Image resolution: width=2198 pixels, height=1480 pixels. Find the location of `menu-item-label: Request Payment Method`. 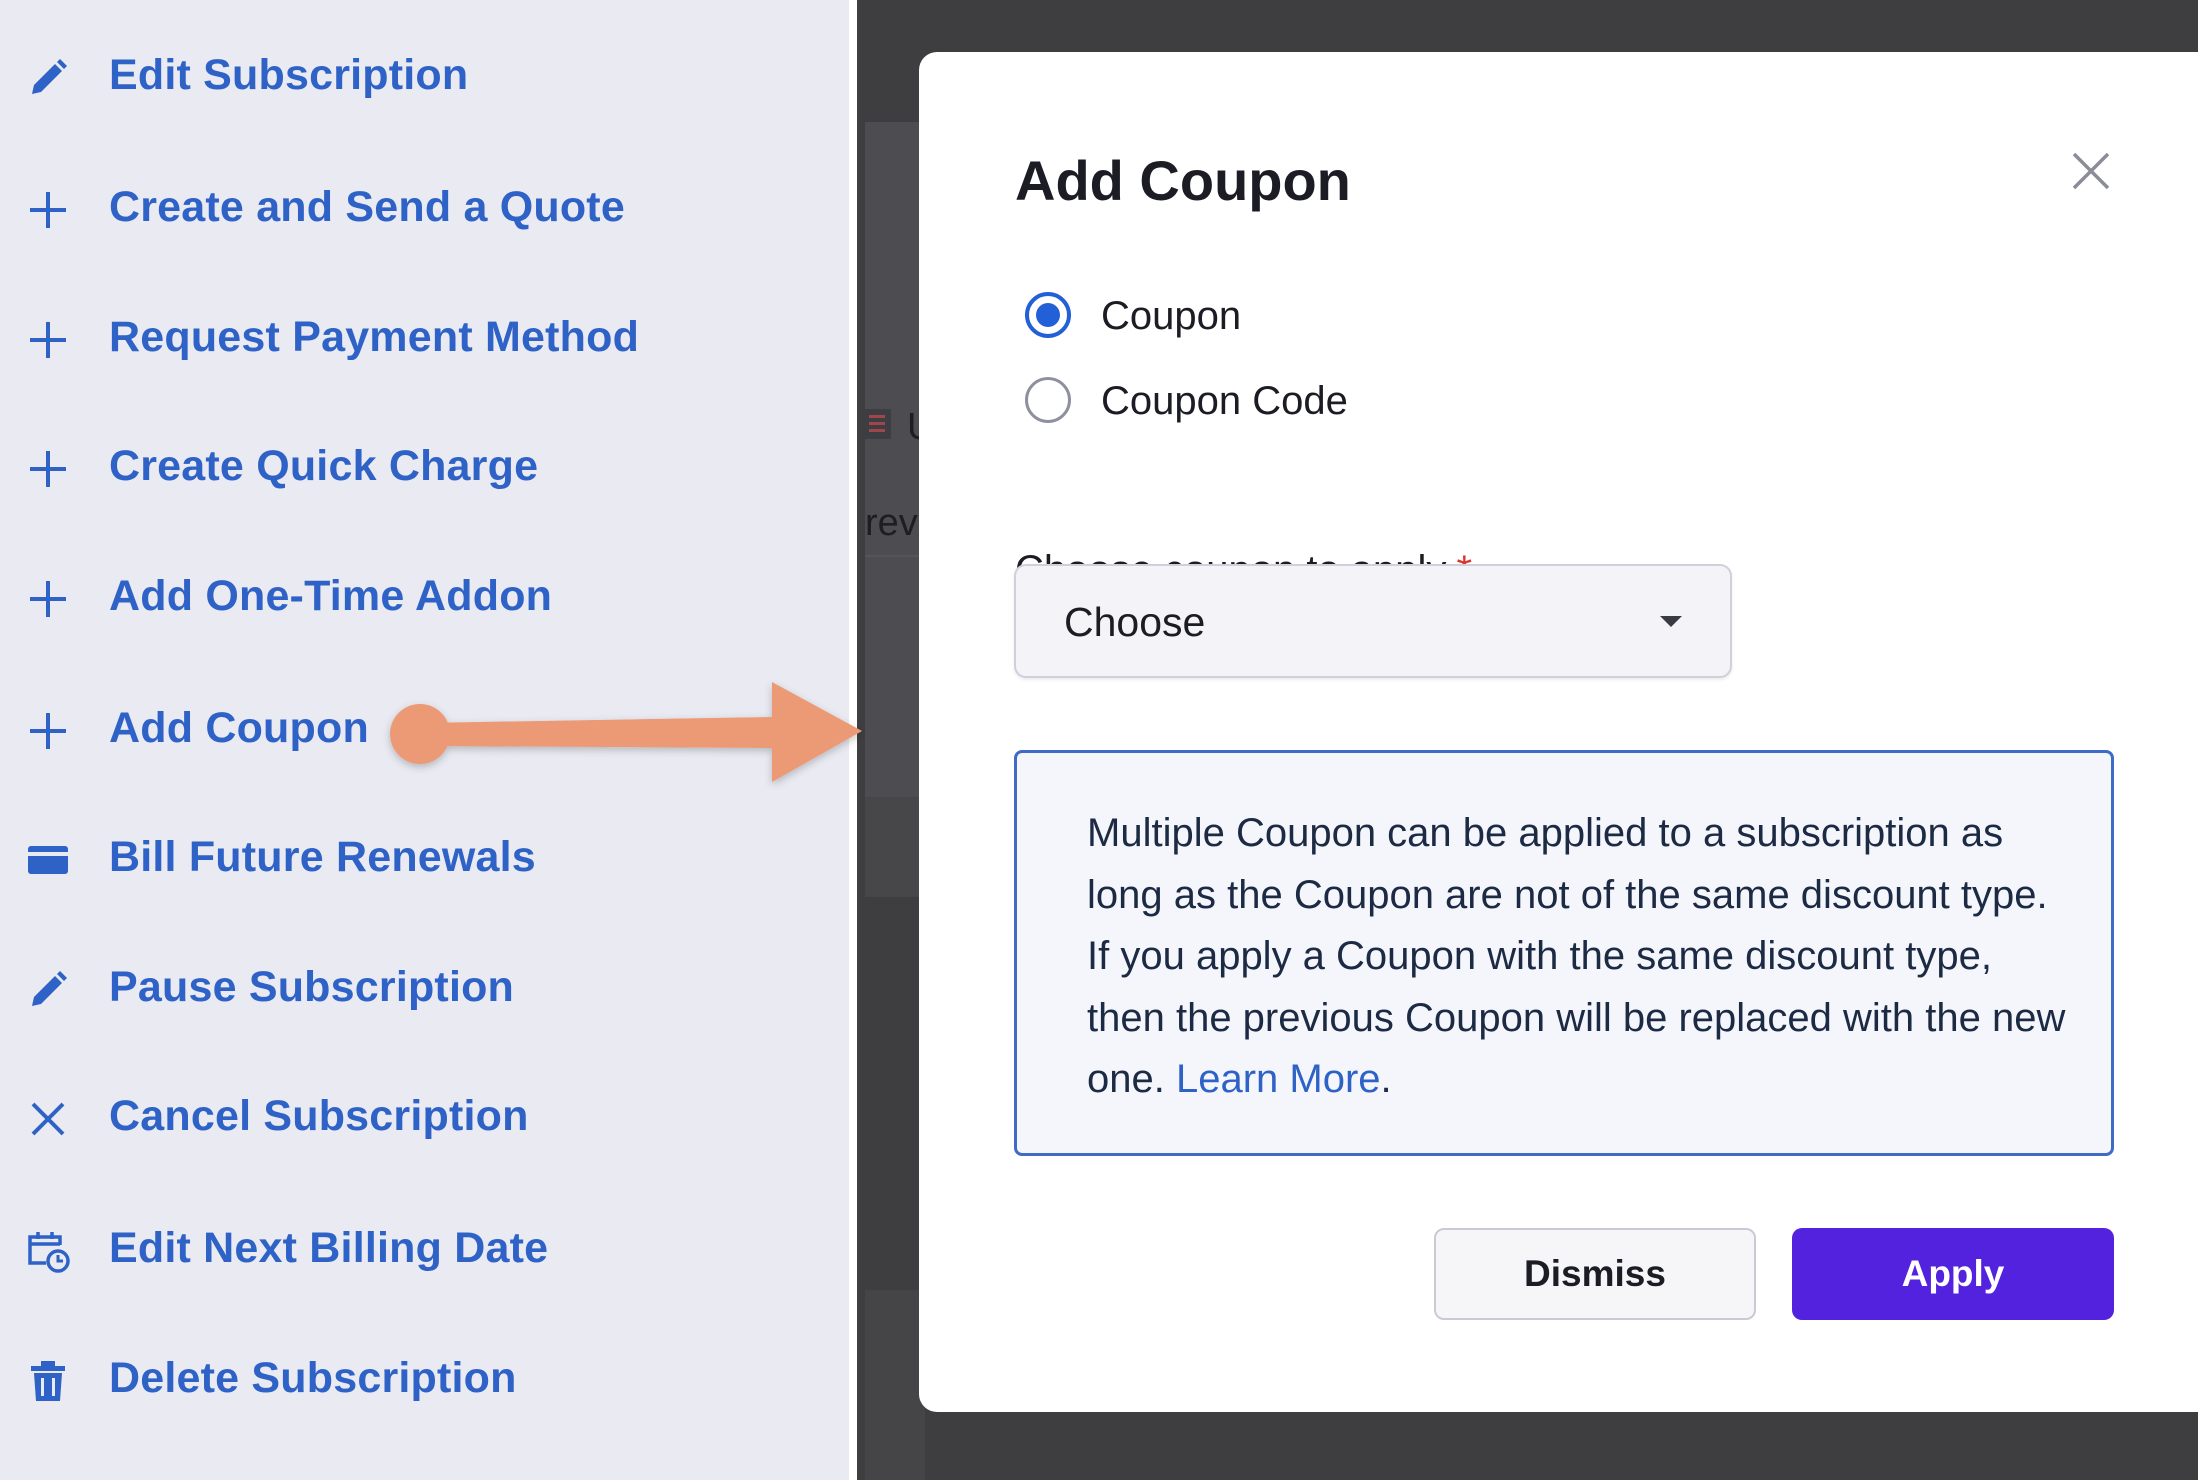

menu-item-label: Request Payment Method is located at coordinates (374, 336).